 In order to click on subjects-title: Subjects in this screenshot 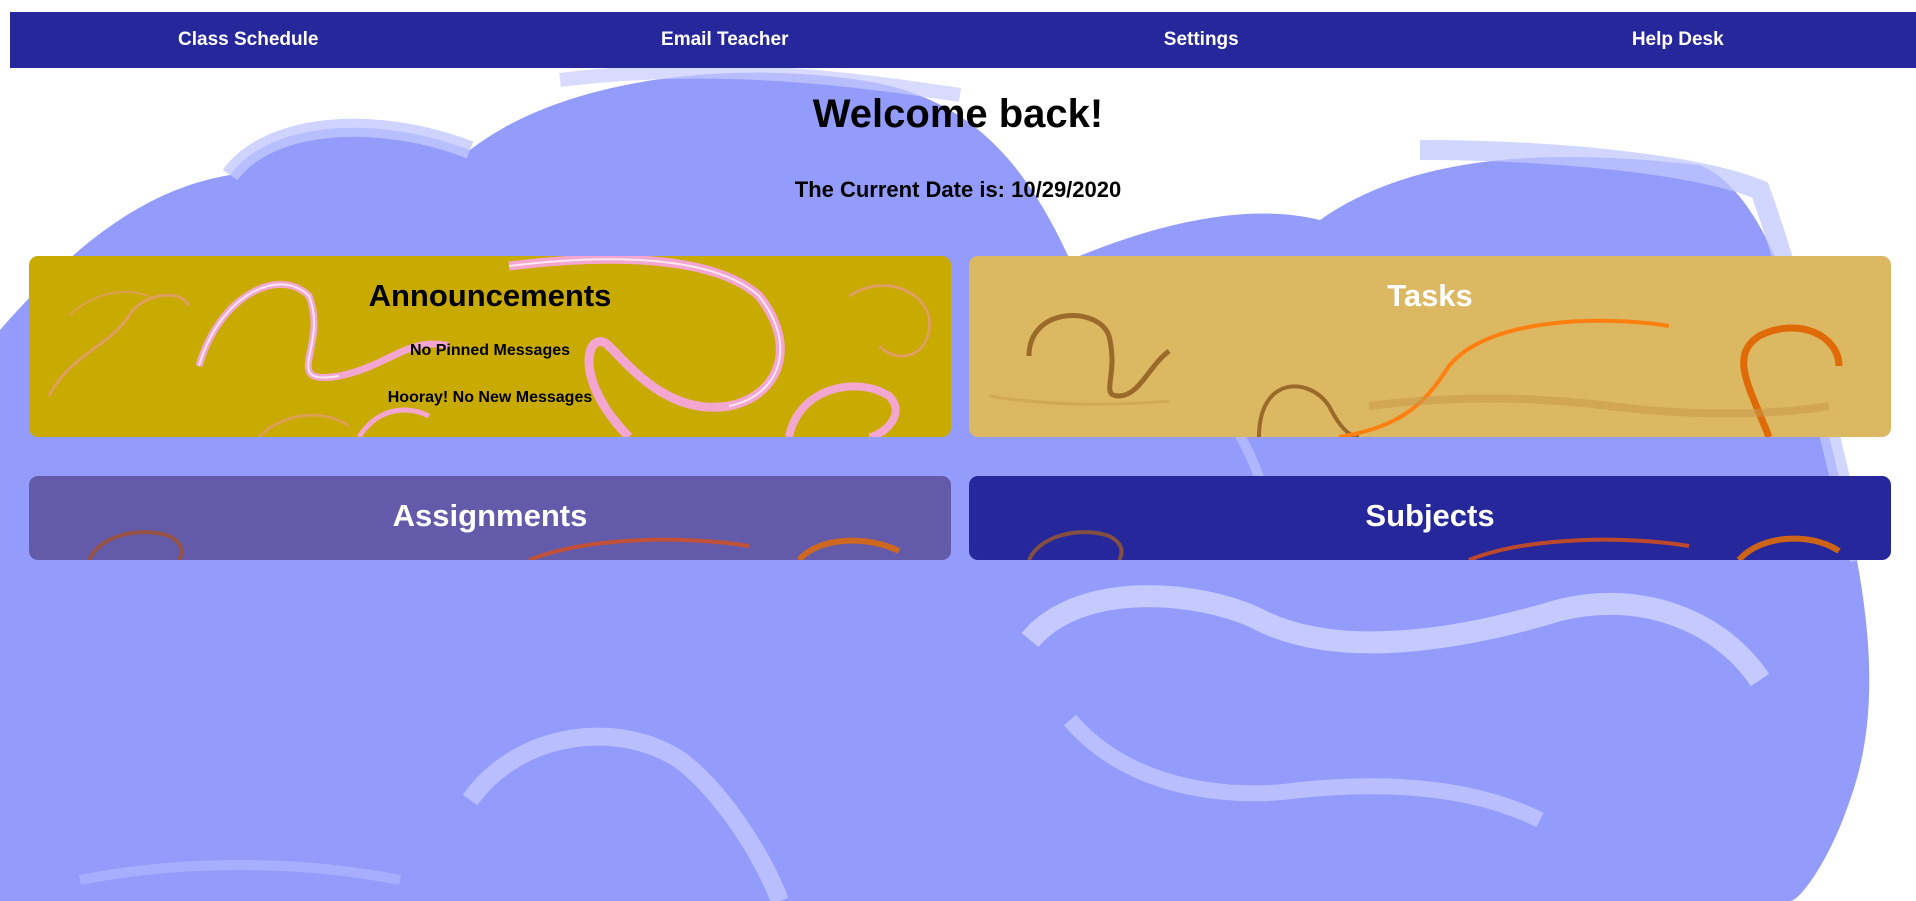, I will do `click(1430, 515)`.